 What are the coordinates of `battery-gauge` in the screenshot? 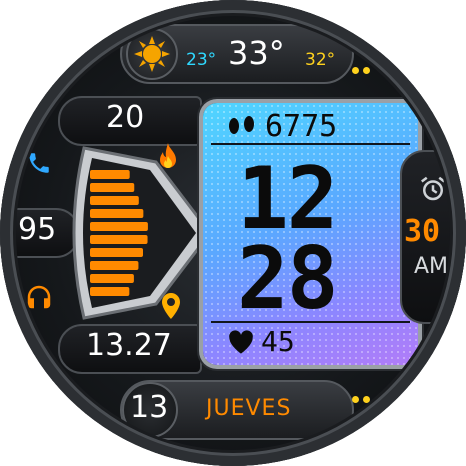 It's located at (142, 233).